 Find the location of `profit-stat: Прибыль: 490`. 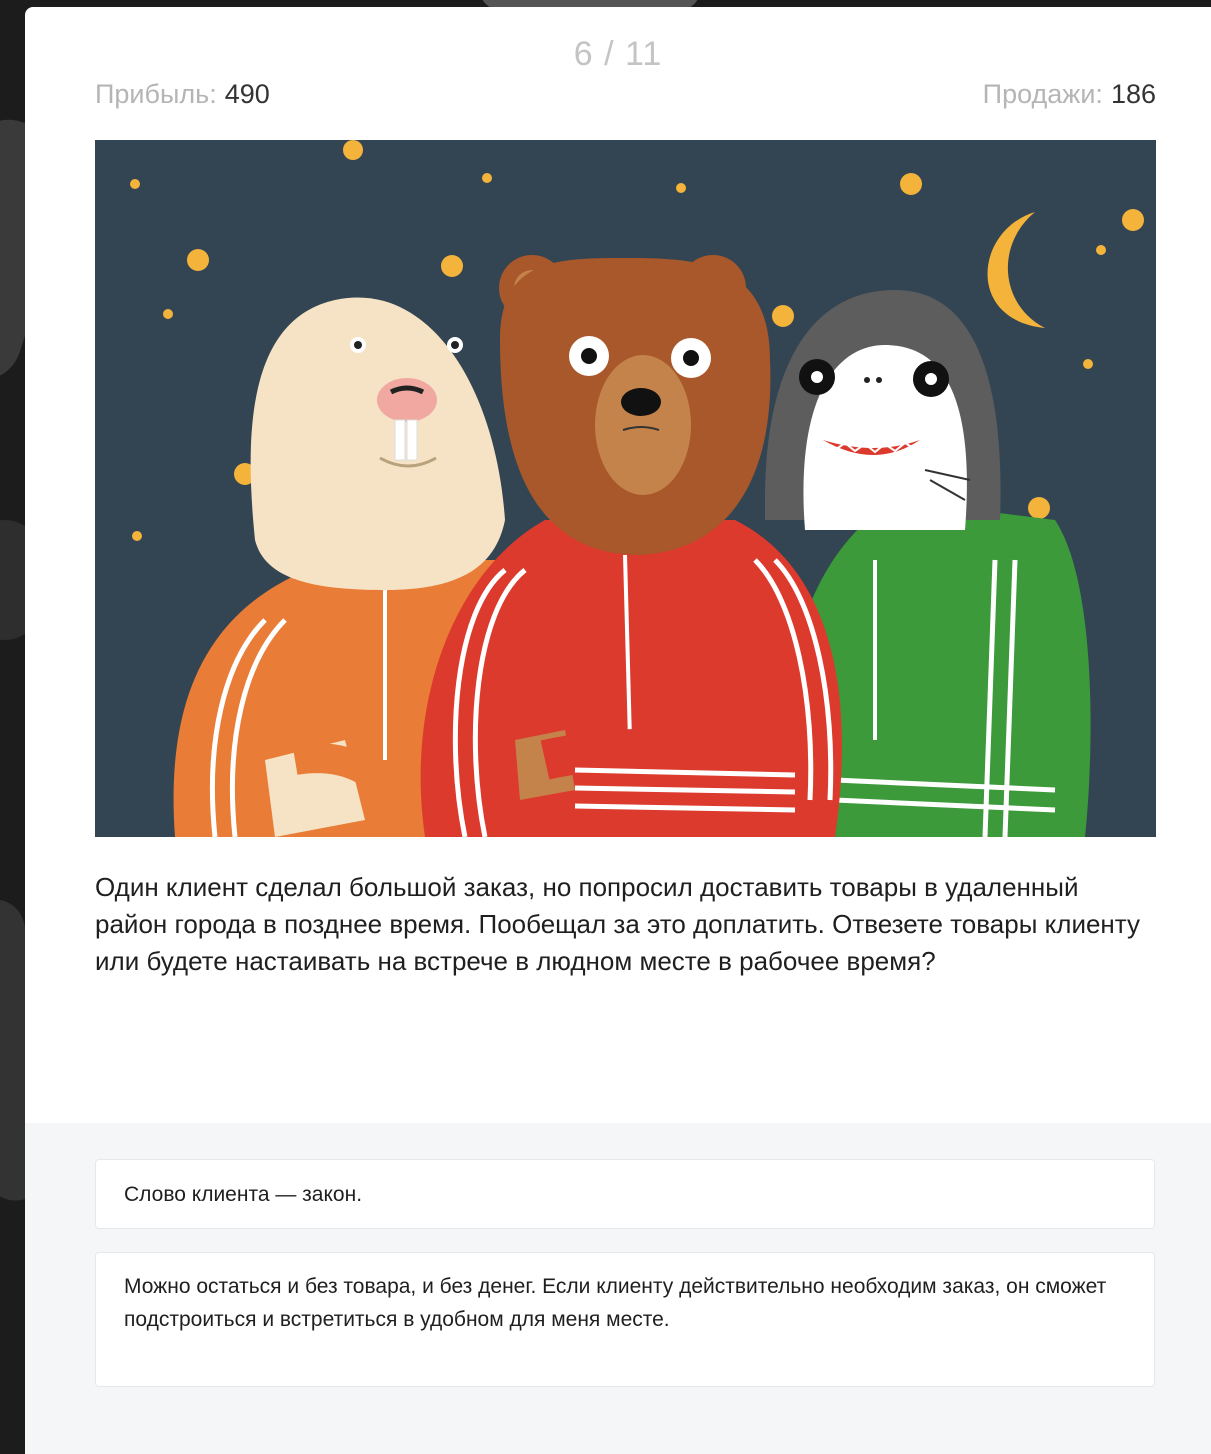

profit-stat: Прибыль: 490 is located at coordinates (182, 94).